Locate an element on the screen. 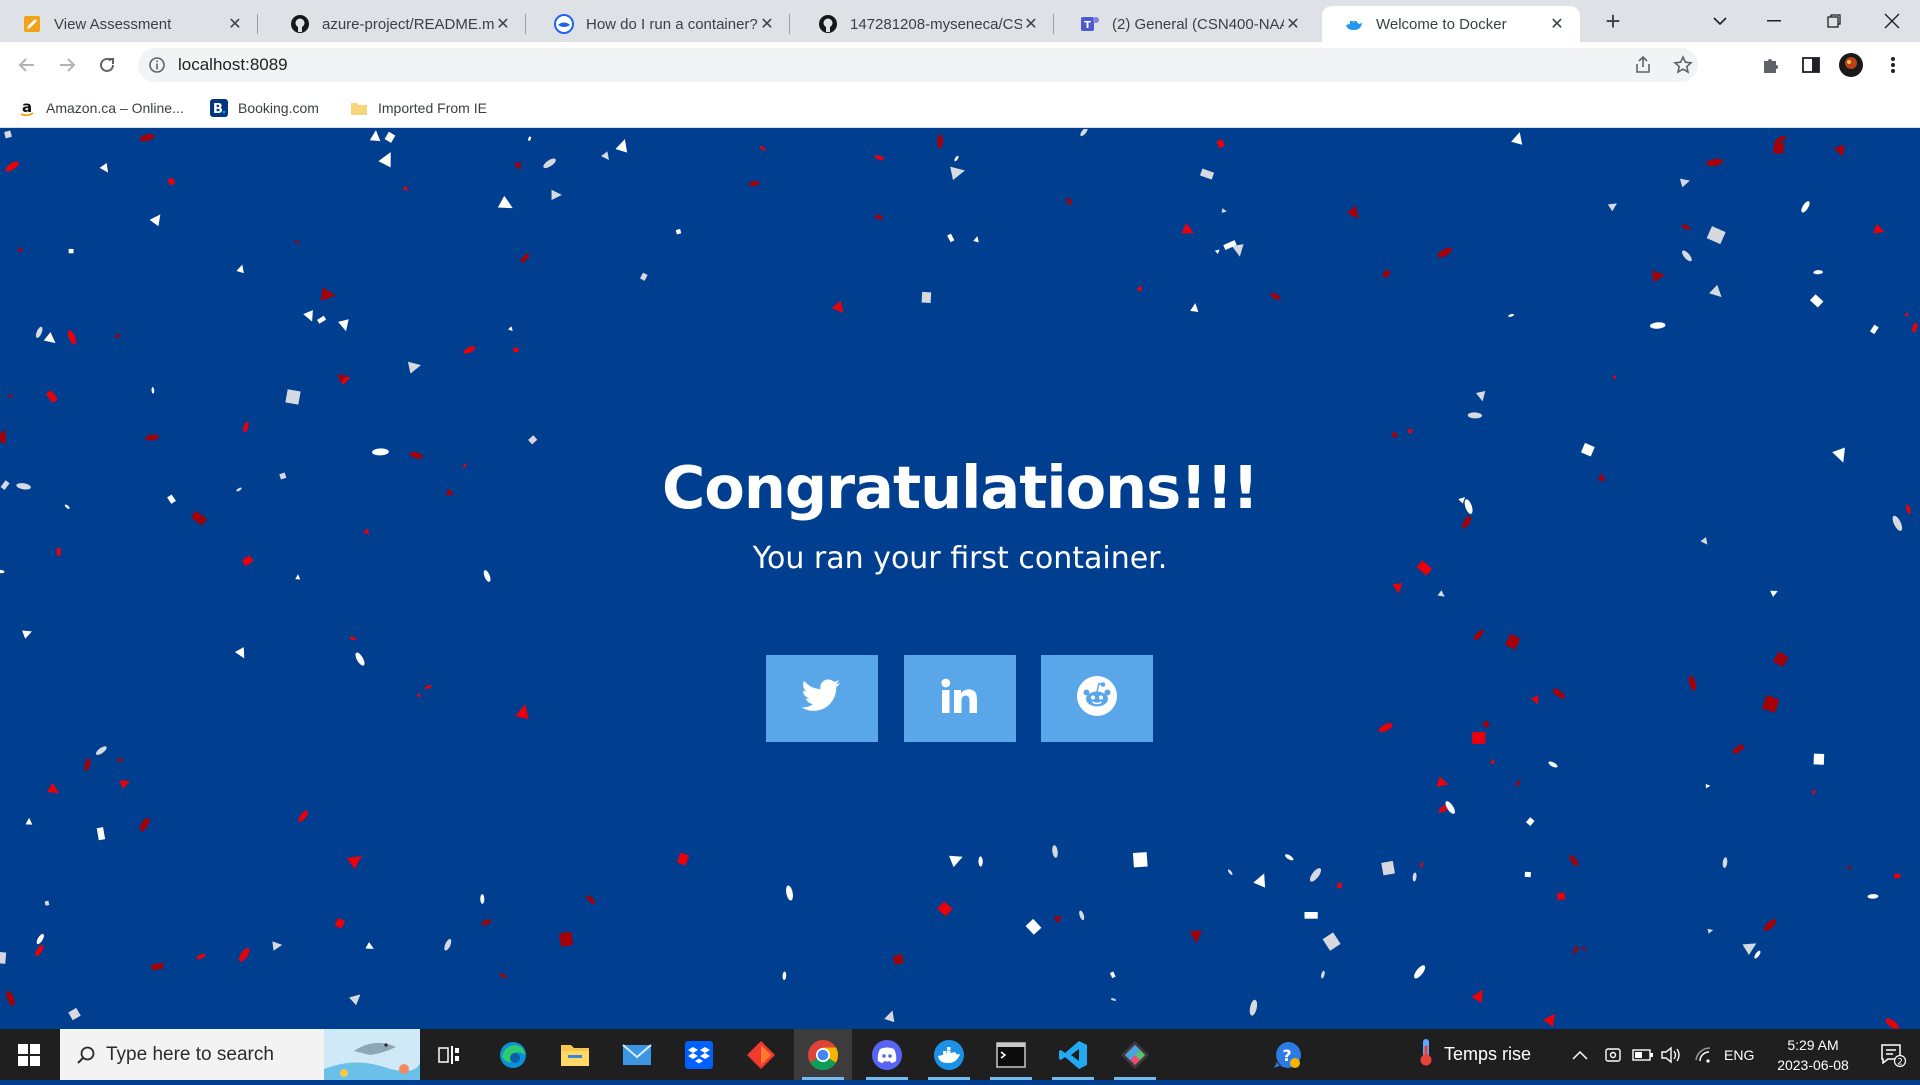 The image size is (1920, 1085). tab-teams-general: T (2) General (CSN400-NAA- ✕ is located at coordinates (1187, 24).